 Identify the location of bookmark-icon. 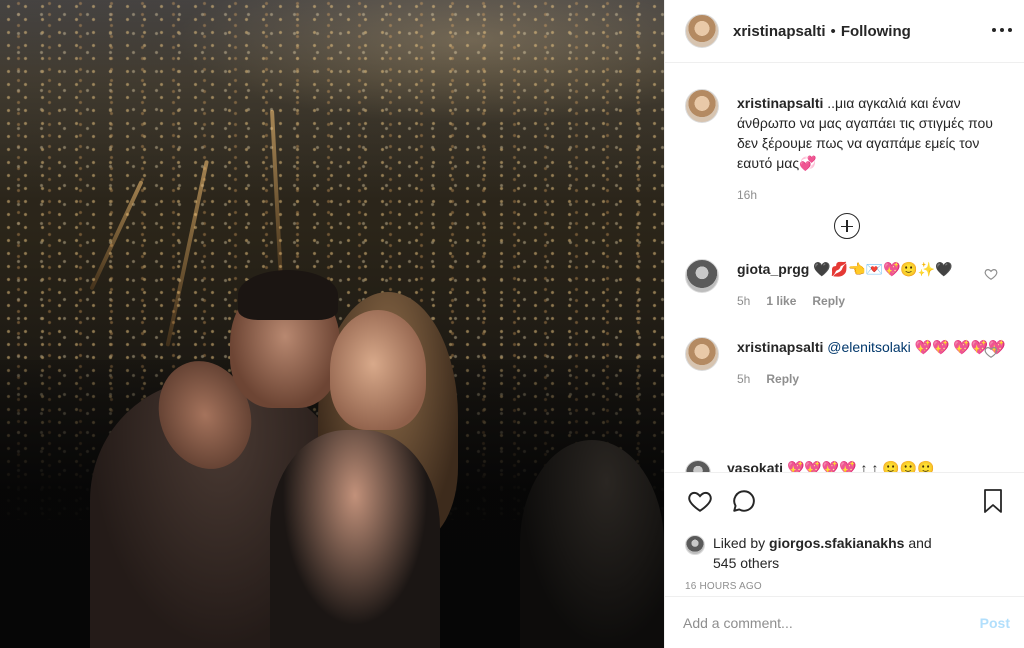
(993, 501).